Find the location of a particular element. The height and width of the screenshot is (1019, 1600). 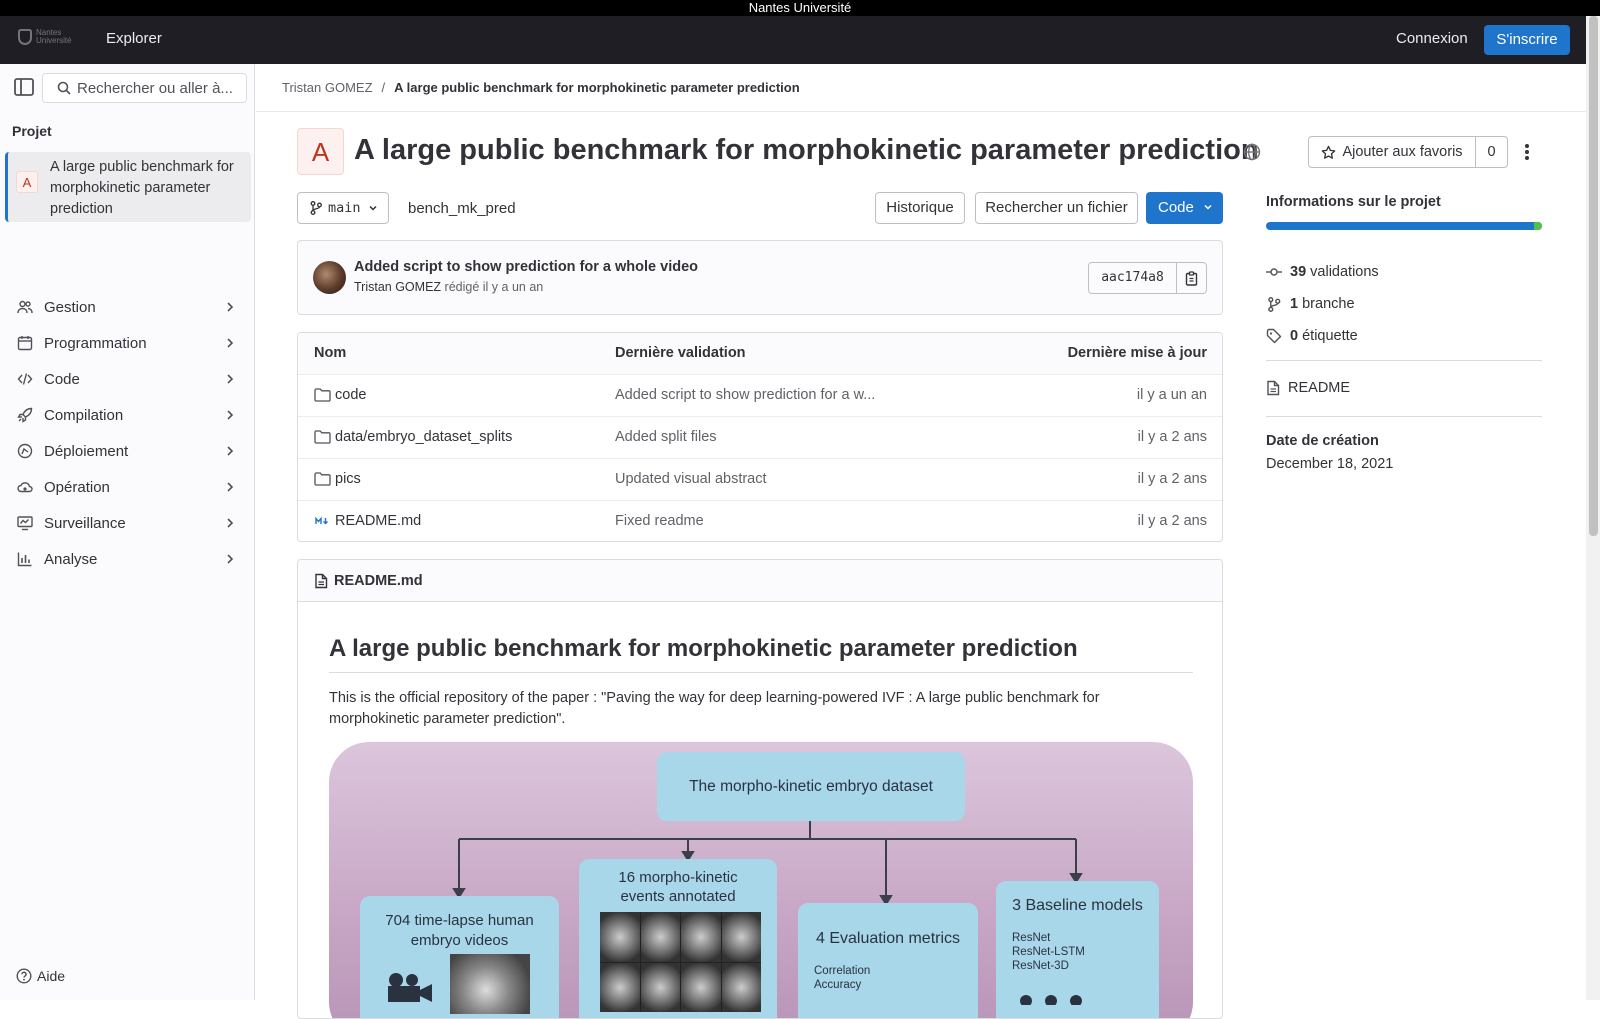

file-name-cell: data/embryo_dataset_splits is located at coordinates (413, 437).